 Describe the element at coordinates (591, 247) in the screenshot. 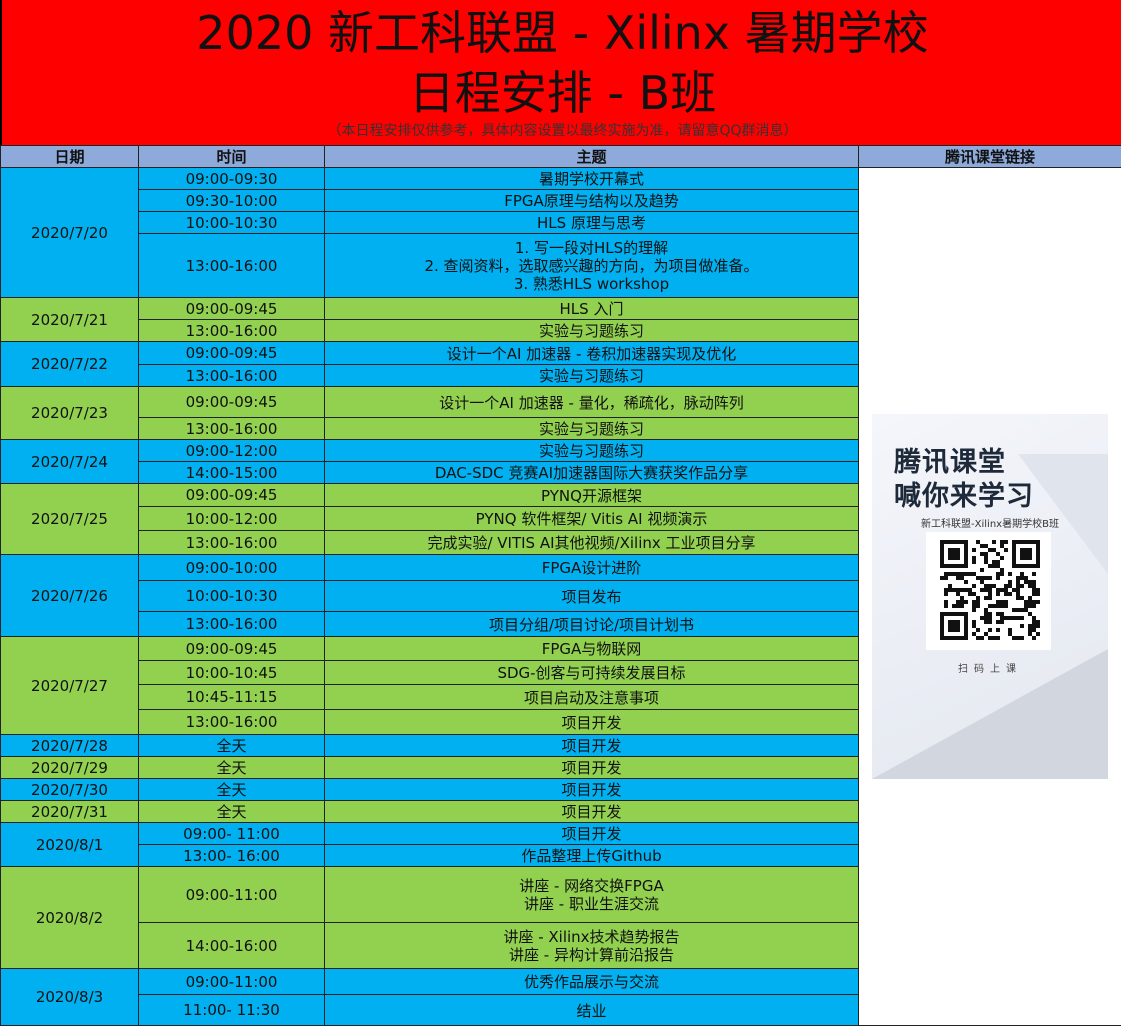

I see `topic-line: 1. 写一段对HLS的理解` at that location.